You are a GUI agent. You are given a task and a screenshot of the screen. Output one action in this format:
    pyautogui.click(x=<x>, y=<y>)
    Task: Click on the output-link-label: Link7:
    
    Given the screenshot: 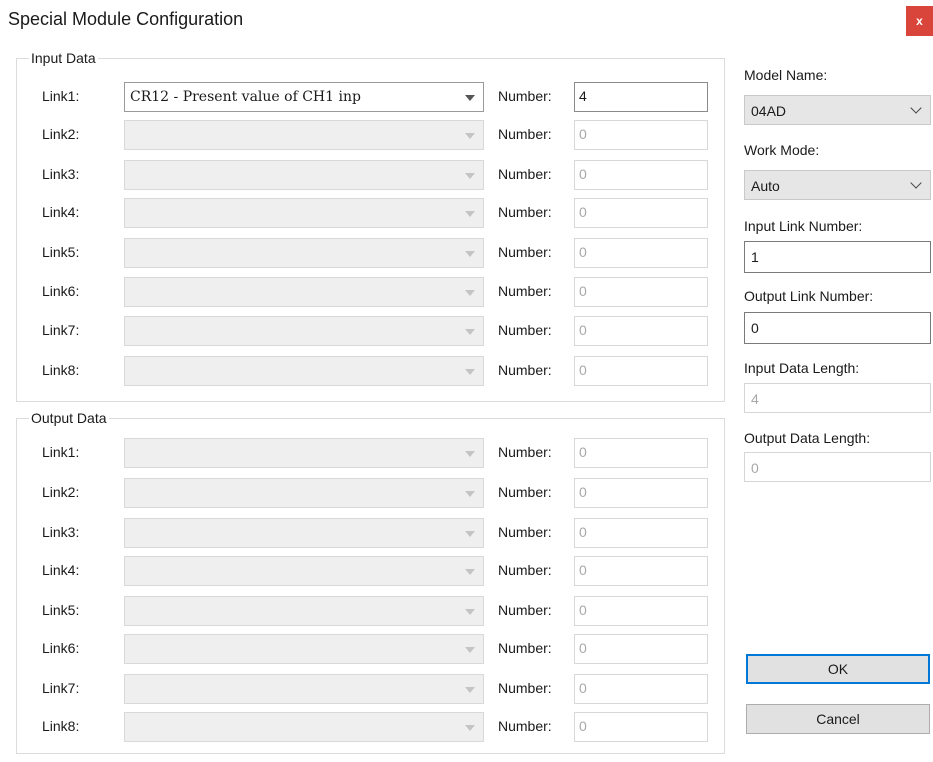 What is the action you would take?
    pyautogui.click(x=61, y=688)
    